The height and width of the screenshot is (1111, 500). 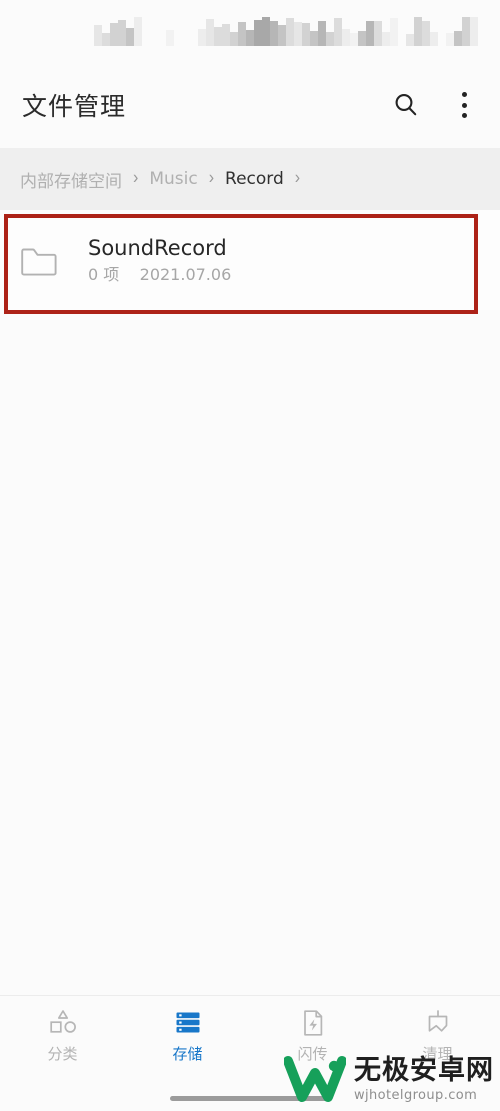 I want to click on more-vertical-icon, so click(x=464, y=105).